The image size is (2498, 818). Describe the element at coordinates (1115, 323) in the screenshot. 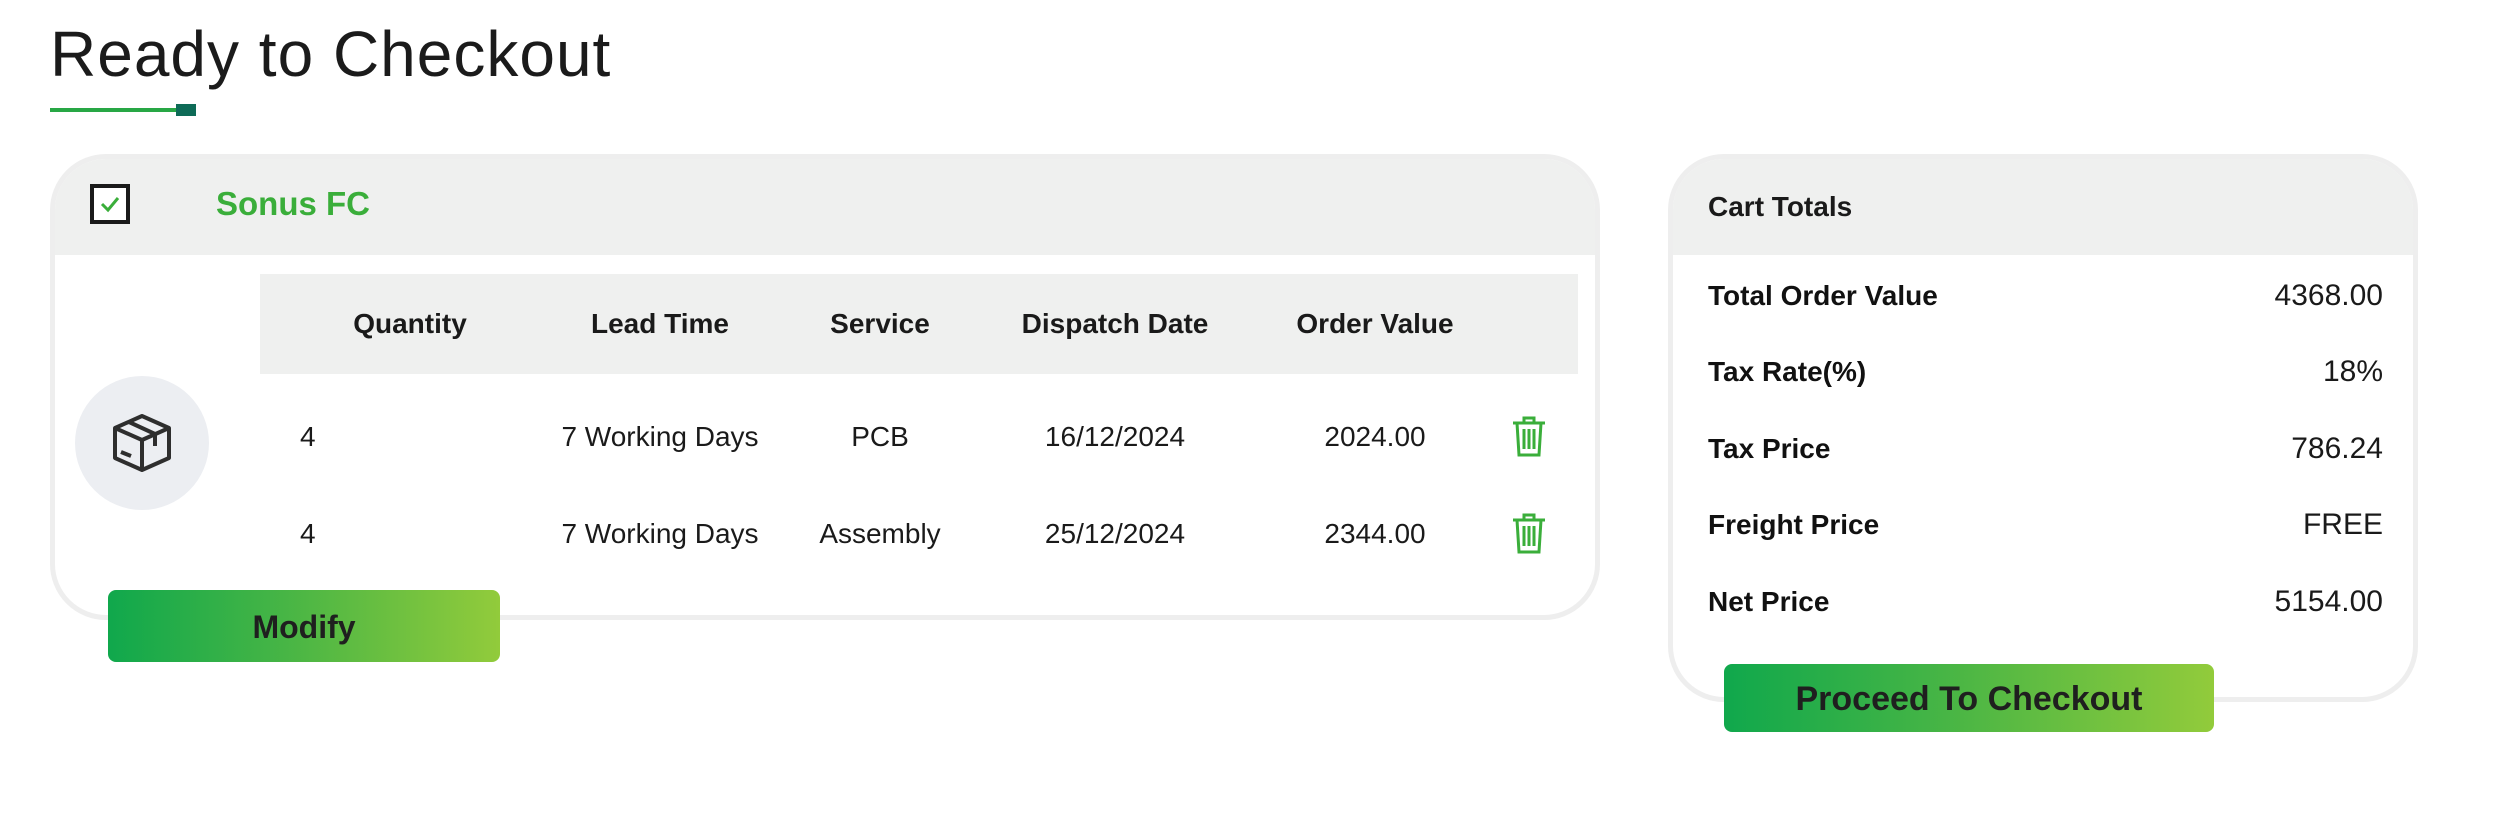

I see `column-header-dispatch-date: Dispatch Date` at that location.